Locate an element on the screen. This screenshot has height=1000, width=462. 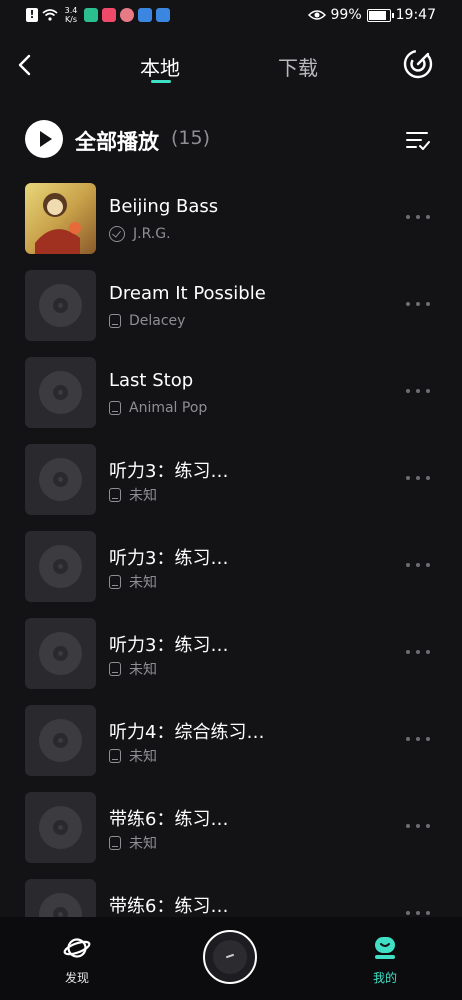
check-circle-icon is located at coordinates (117, 234).